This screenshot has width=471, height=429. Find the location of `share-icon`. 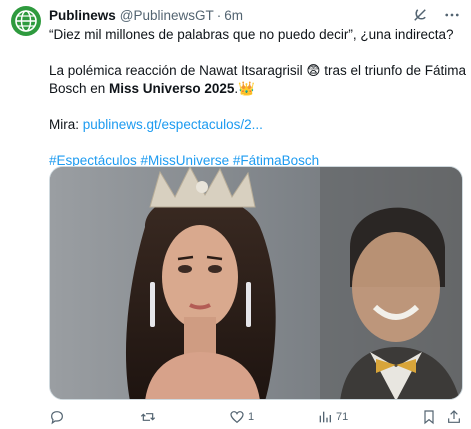

share-icon is located at coordinates (454, 416).